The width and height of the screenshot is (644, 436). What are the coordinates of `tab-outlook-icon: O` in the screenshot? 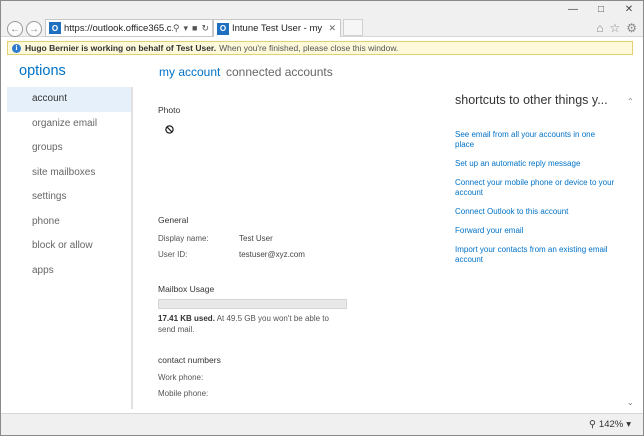 It's located at (223, 28).